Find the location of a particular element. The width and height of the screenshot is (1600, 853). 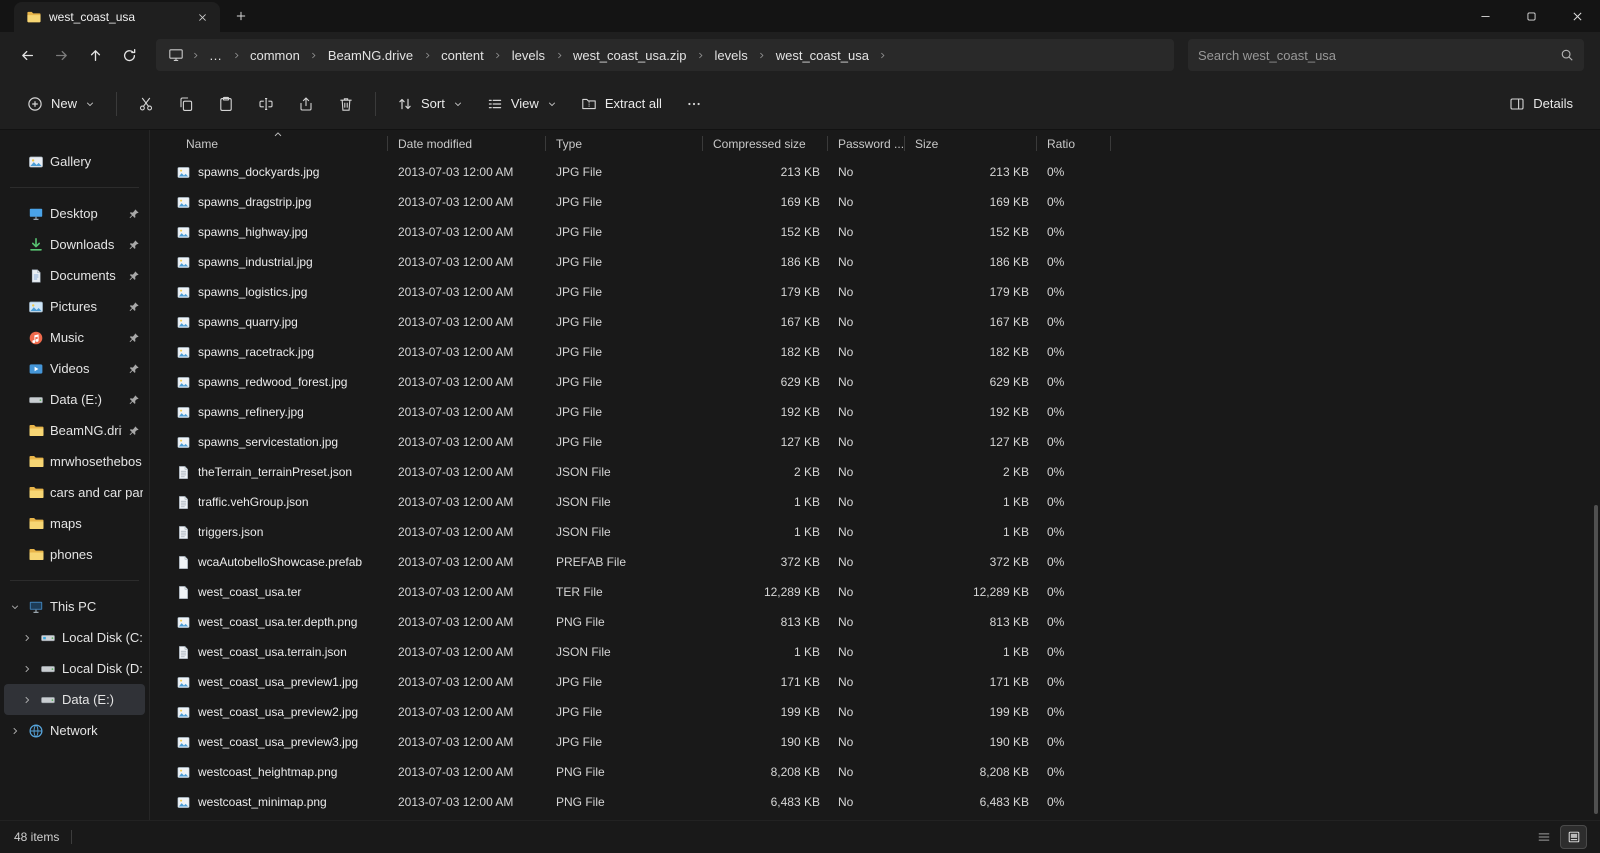

minimize-button is located at coordinates (1485, 16).